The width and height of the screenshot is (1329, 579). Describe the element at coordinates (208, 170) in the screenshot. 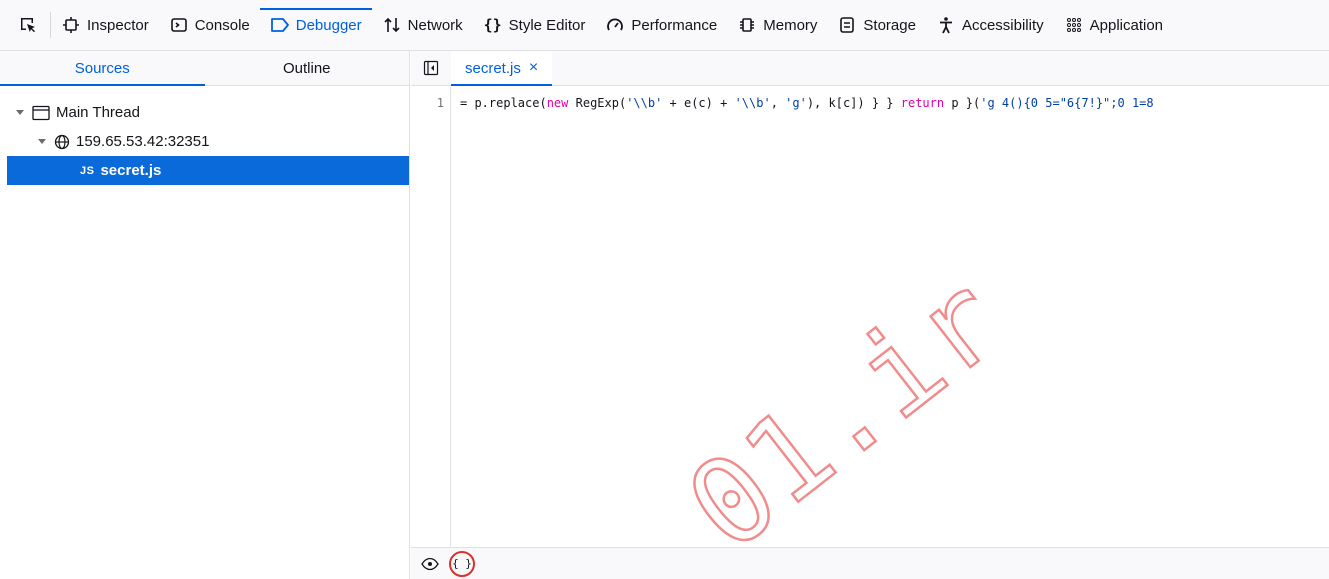

I see `tree-item-secret-js: JS secret.js` at that location.